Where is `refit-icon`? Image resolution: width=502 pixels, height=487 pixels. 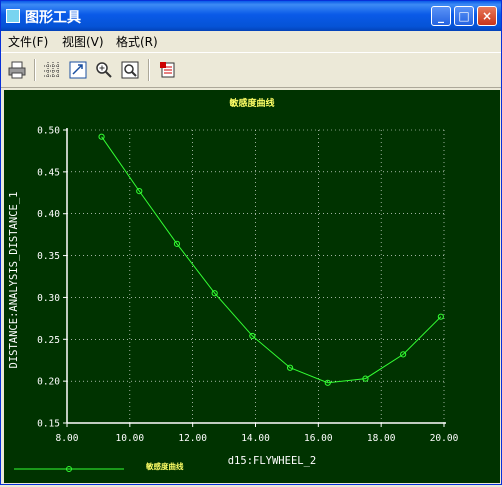
refit-icon is located at coordinates (78, 70).